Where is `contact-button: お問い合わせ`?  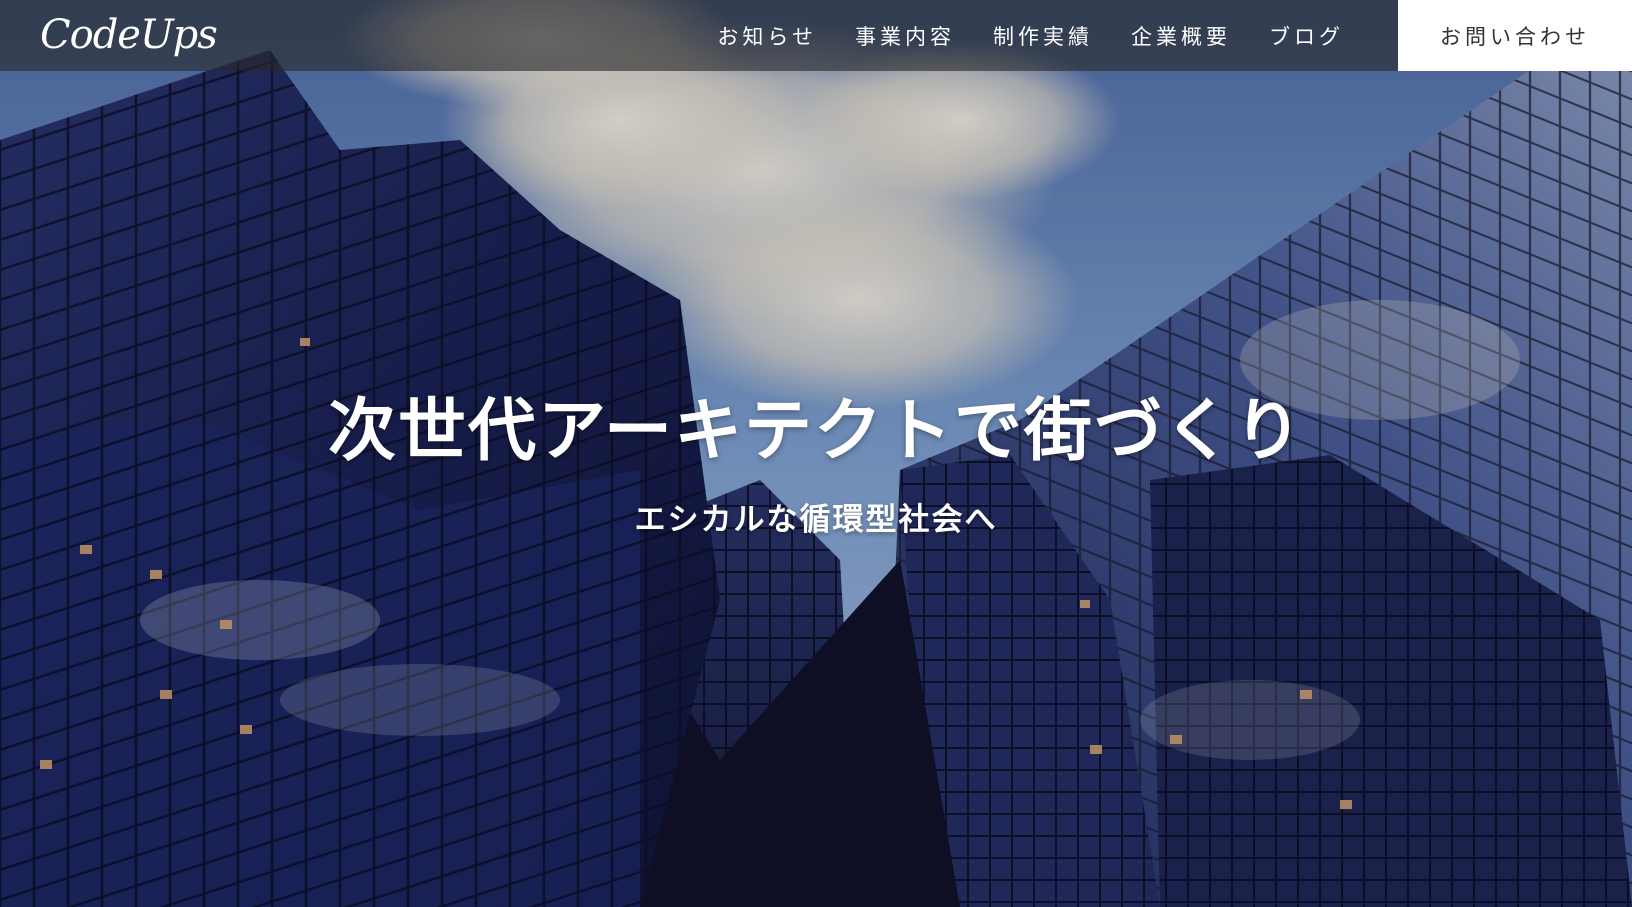 contact-button: お問い合わせ is located at coordinates (1515, 35).